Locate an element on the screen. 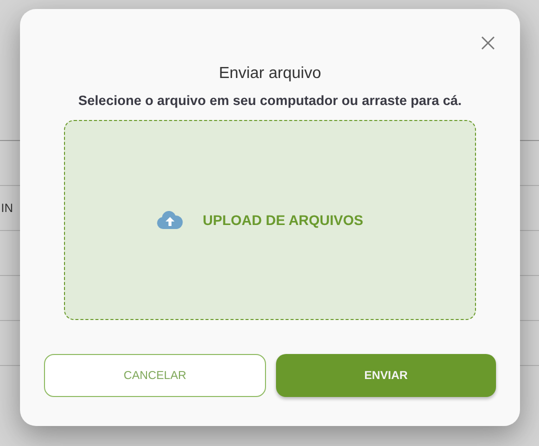 This screenshot has height=446, width=539. dialog-title: Enviar arquivo is located at coordinates (270, 74).